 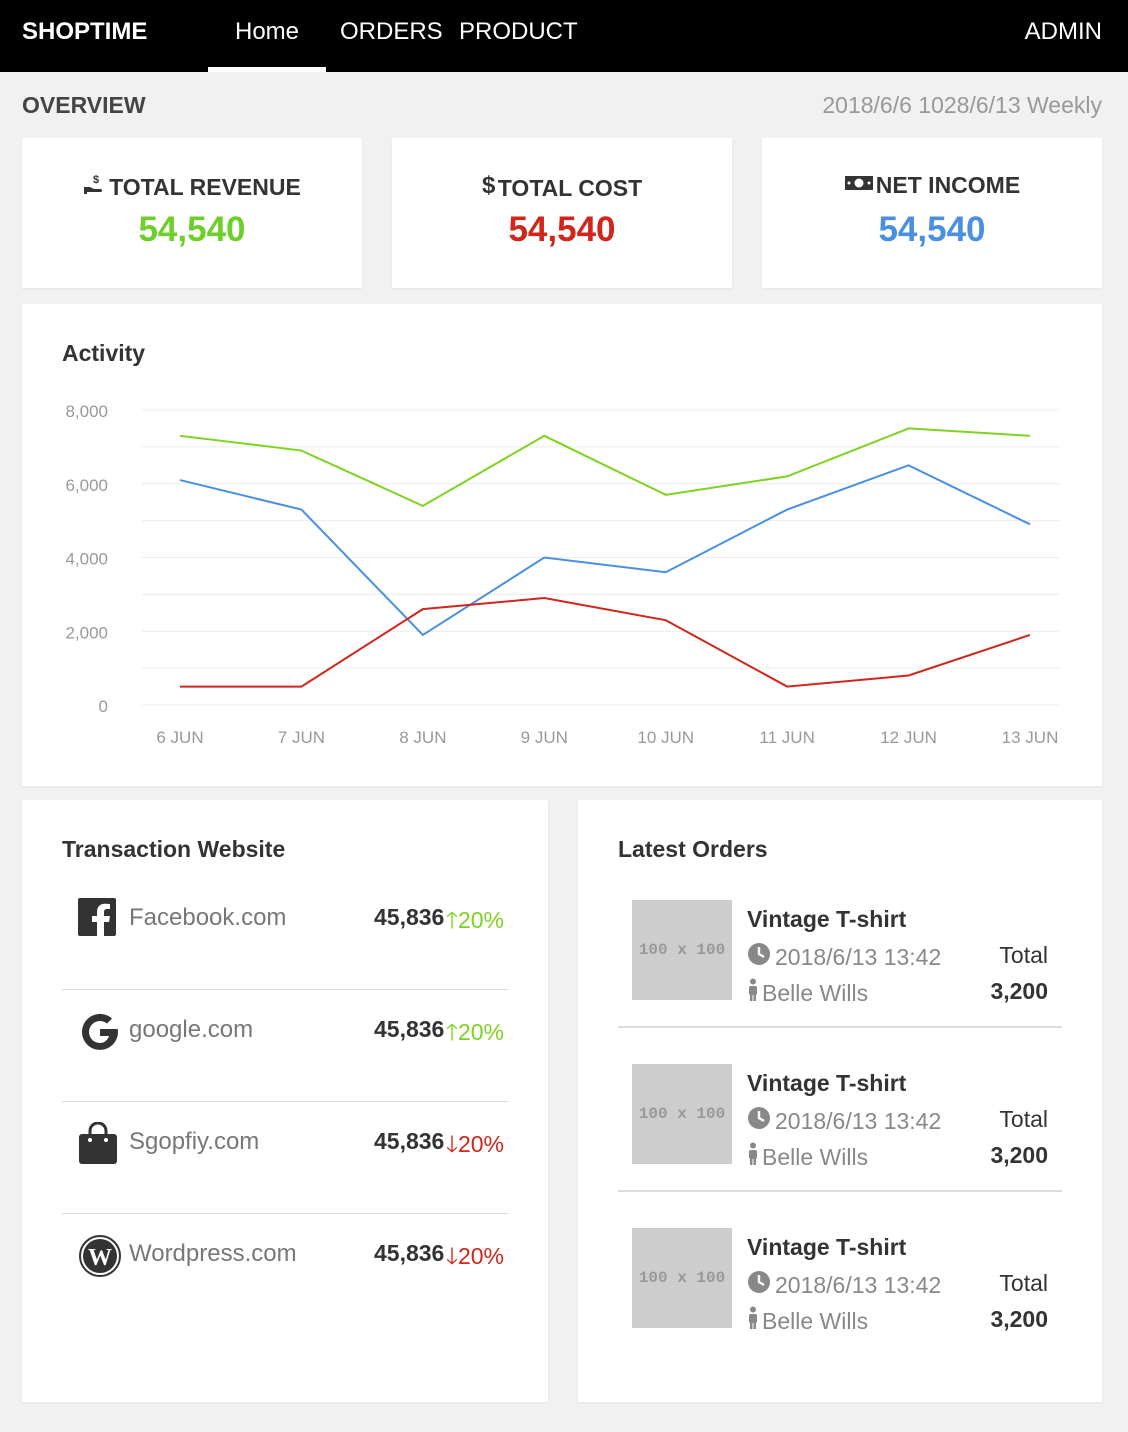 I want to click on top-nav: SHOPTIME Home ORDERS PRODUCT ADMIN, so click(x=564, y=36).